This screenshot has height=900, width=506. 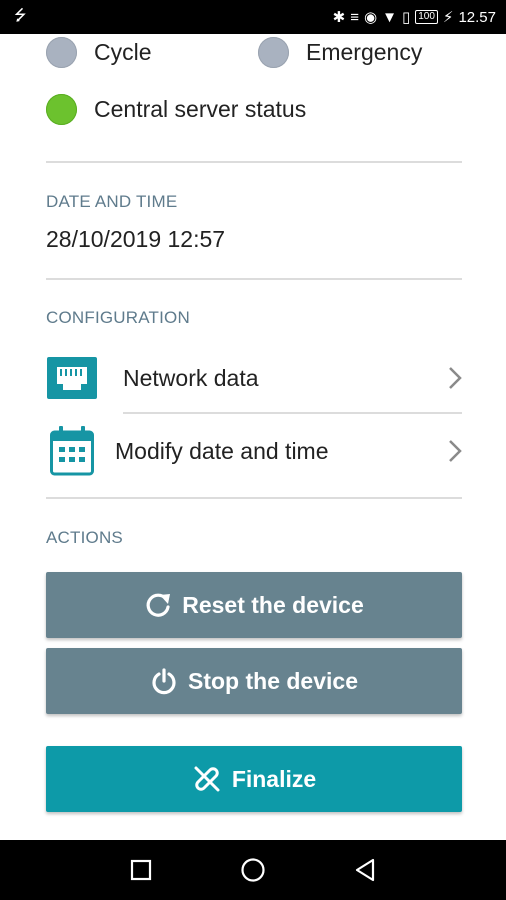 I want to click on eye-icon: ◉, so click(x=371, y=17).